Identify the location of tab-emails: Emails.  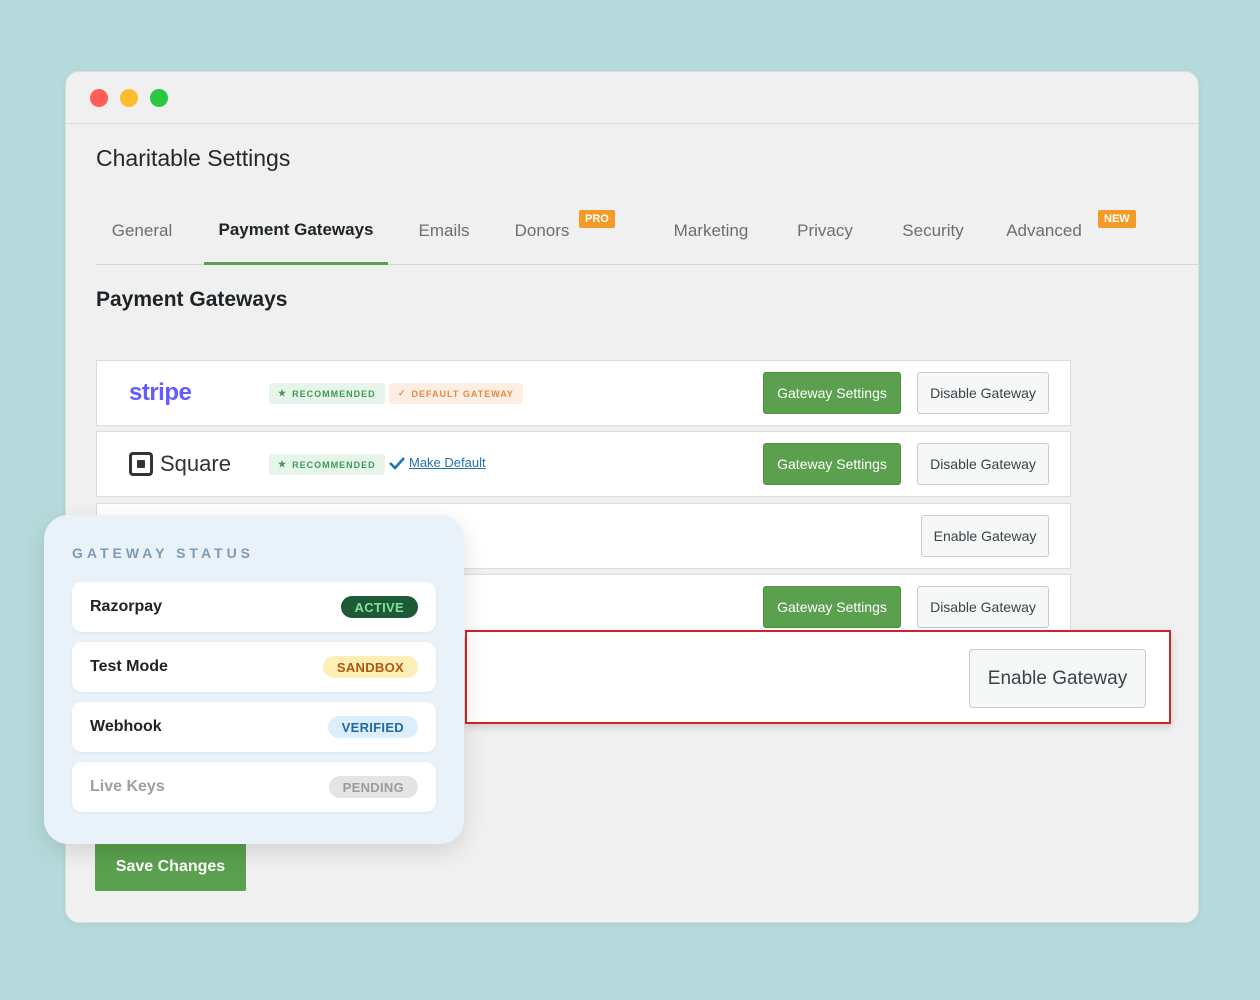
(444, 231).